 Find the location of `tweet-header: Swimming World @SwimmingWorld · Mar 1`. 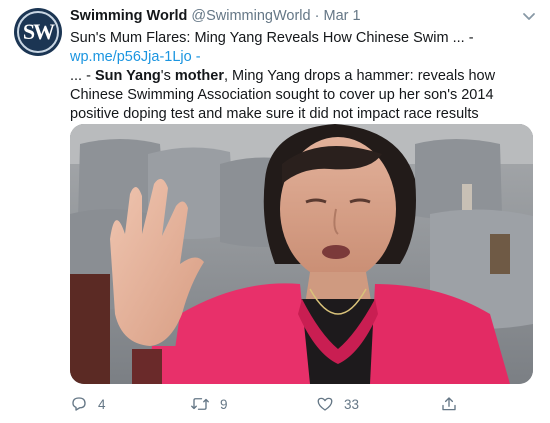

tweet-header: Swimming World @SwimmingWorld · Mar 1 is located at coordinates (215, 18).